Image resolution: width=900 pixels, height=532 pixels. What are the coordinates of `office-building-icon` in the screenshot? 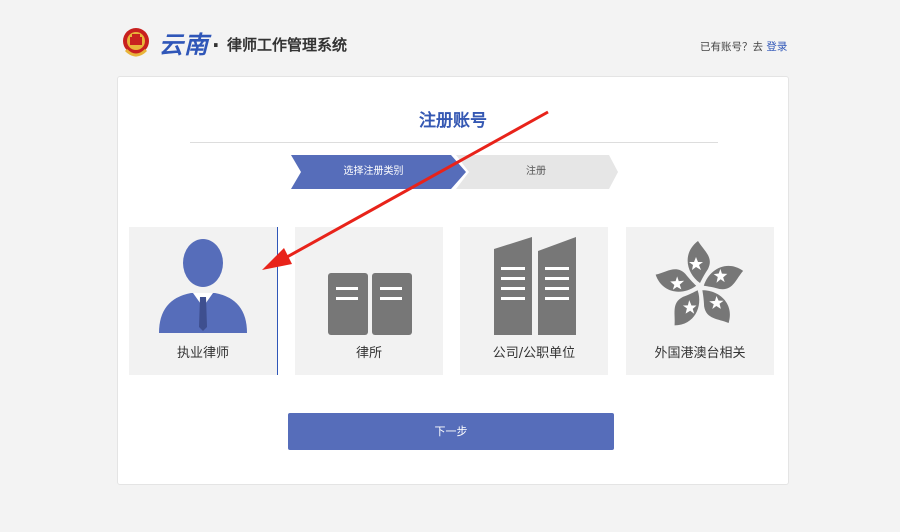 It's located at (535, 286).